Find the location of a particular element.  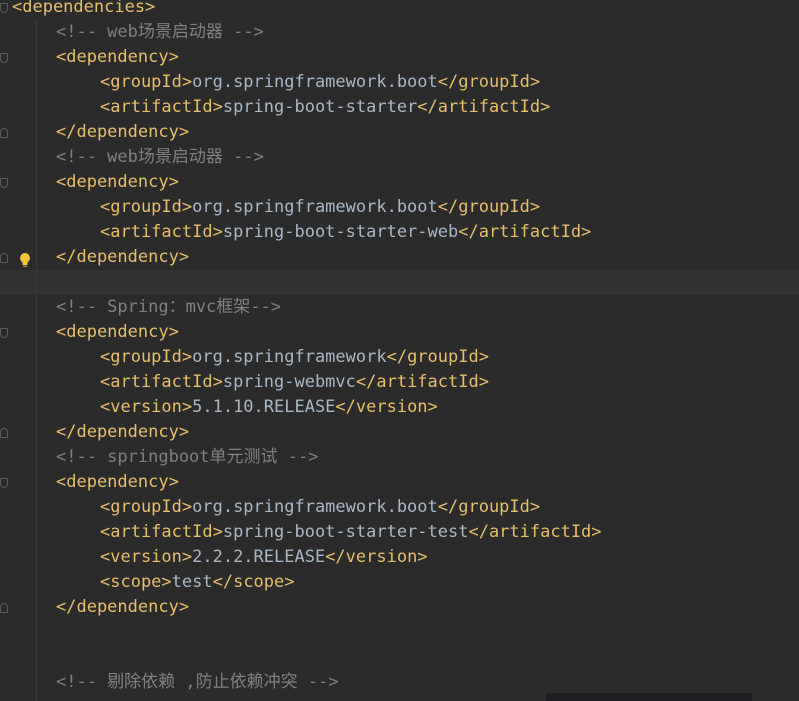

code-line: <groupId>org.springframework</groupId> is located at coordinates (399, 357).